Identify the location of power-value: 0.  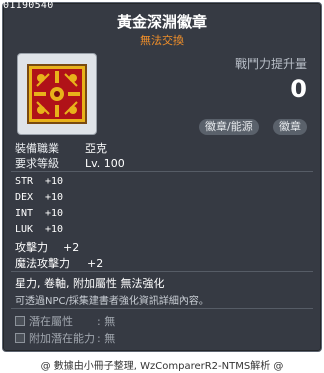
(298, 89).